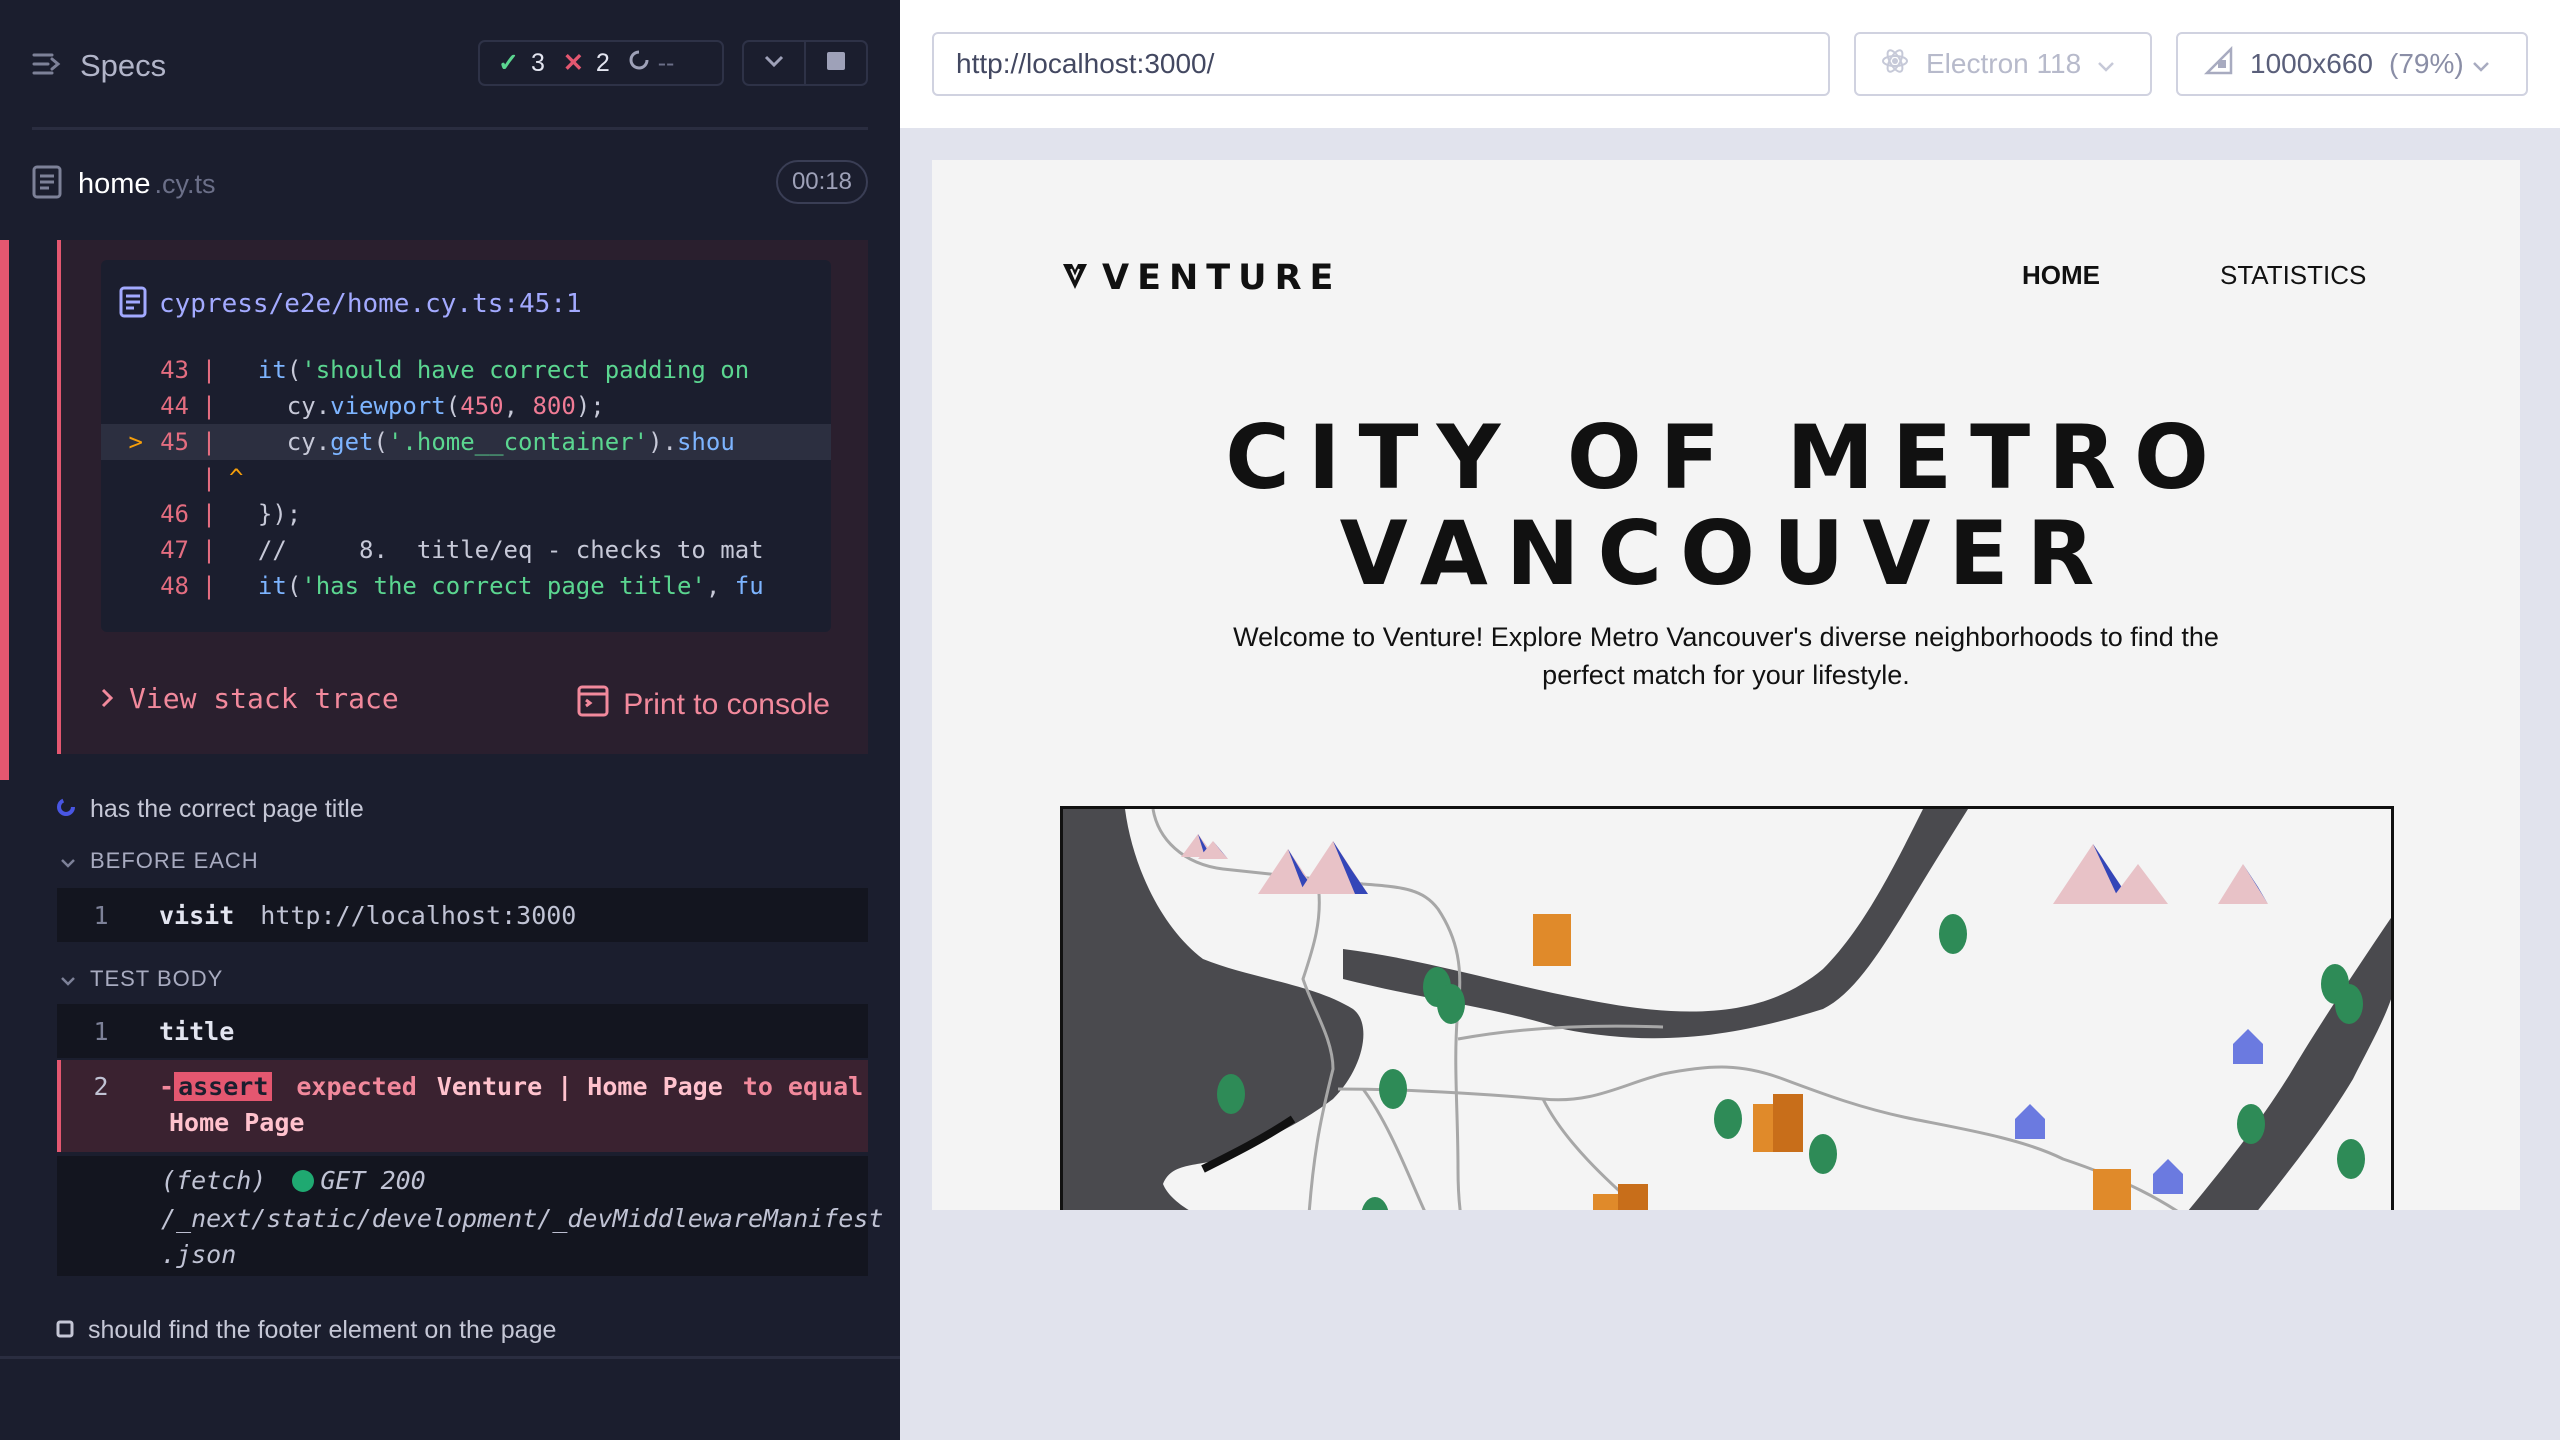  Describe the element at coordinates (4, 510) in the screenshot. I see `failed-test-indicator` at that location.